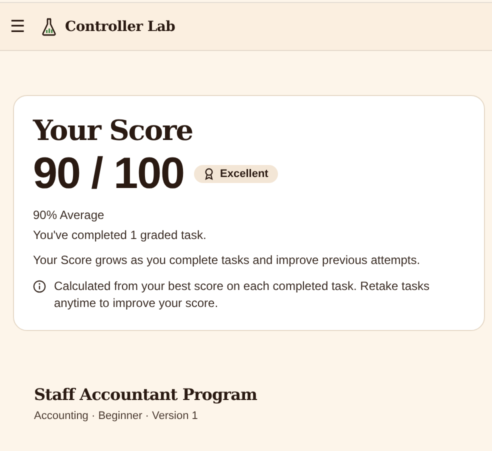  What do you see at coordinates (49, 27) in the screenshot?
I see `flask-icon` at bounding box center [49, 27].